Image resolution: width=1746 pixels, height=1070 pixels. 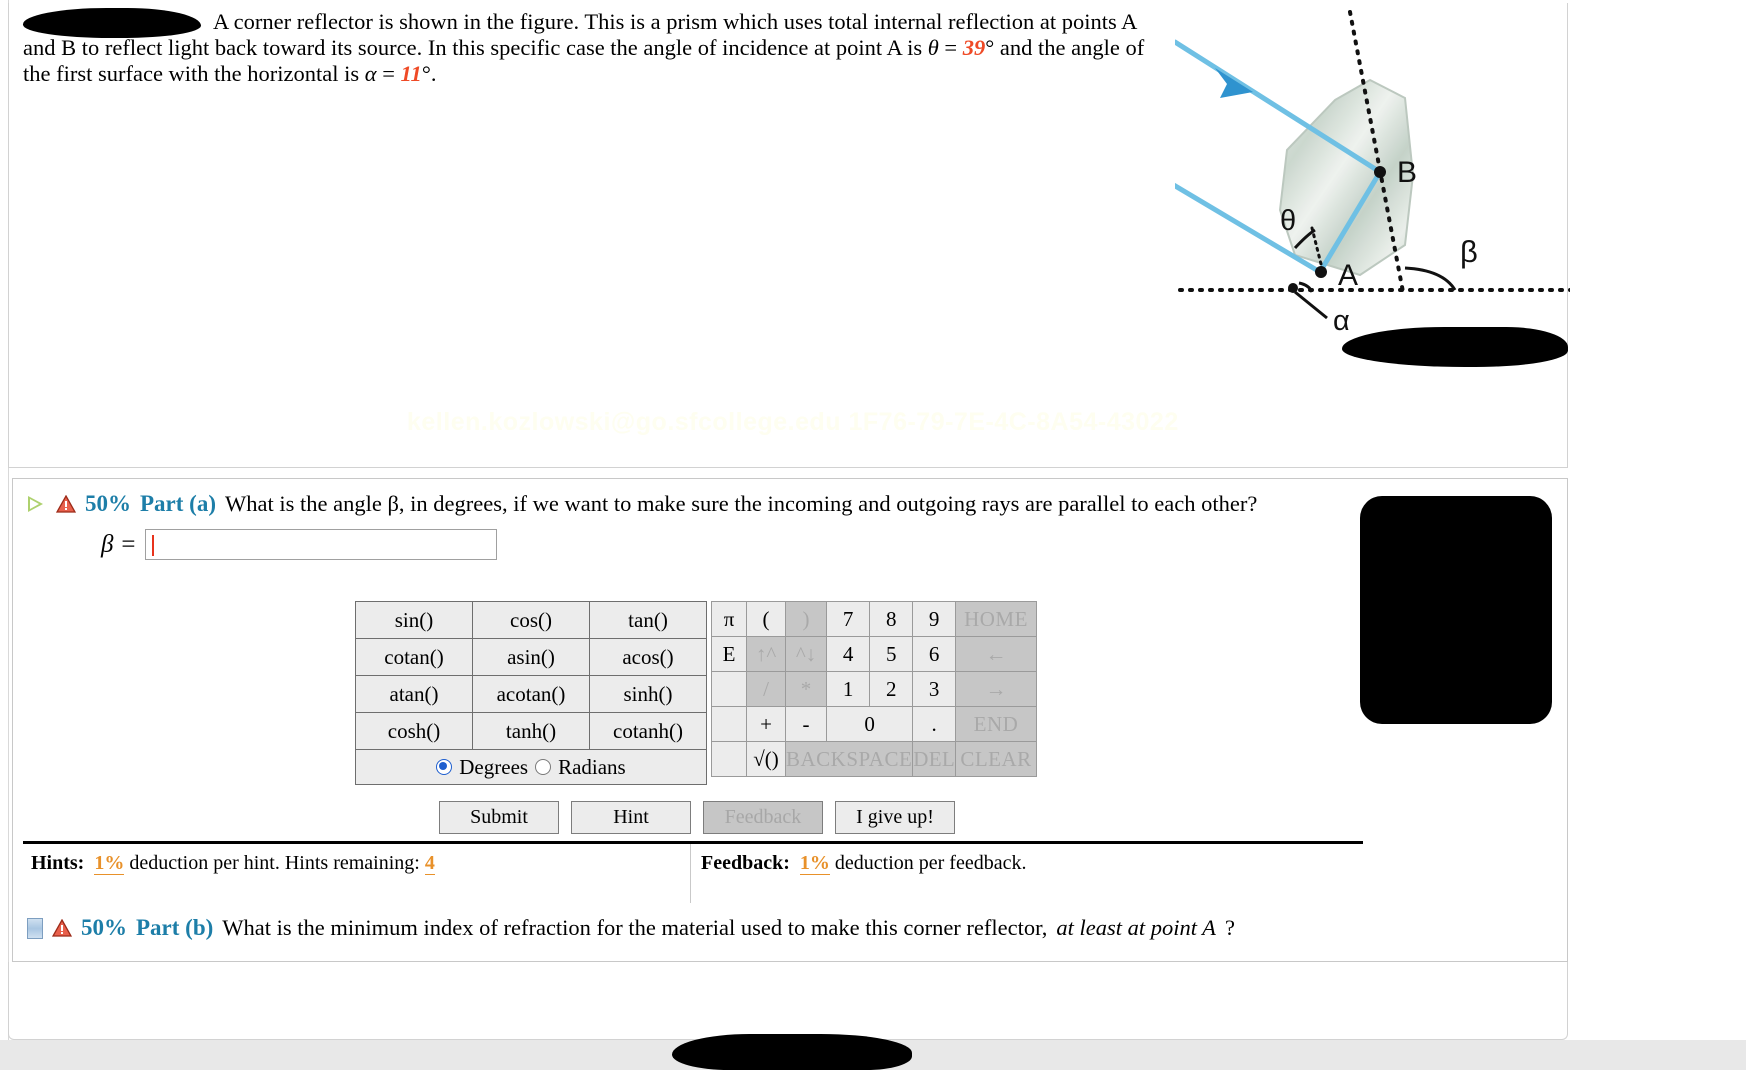 I want to click on keypad-fn-row: cosh() tanh() cotanh(), so click(x=531, y=731).